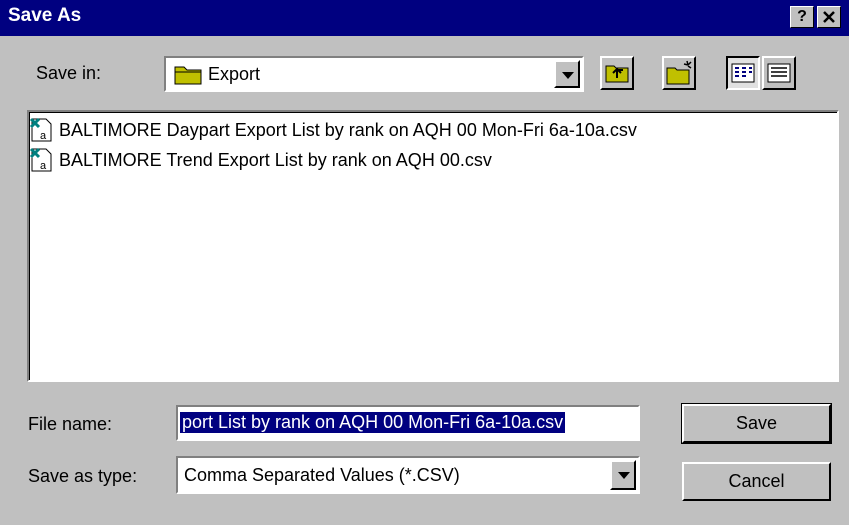 This screenshot has height=525, width=849. I want to click on up-folder-icon, so click(617, 74).